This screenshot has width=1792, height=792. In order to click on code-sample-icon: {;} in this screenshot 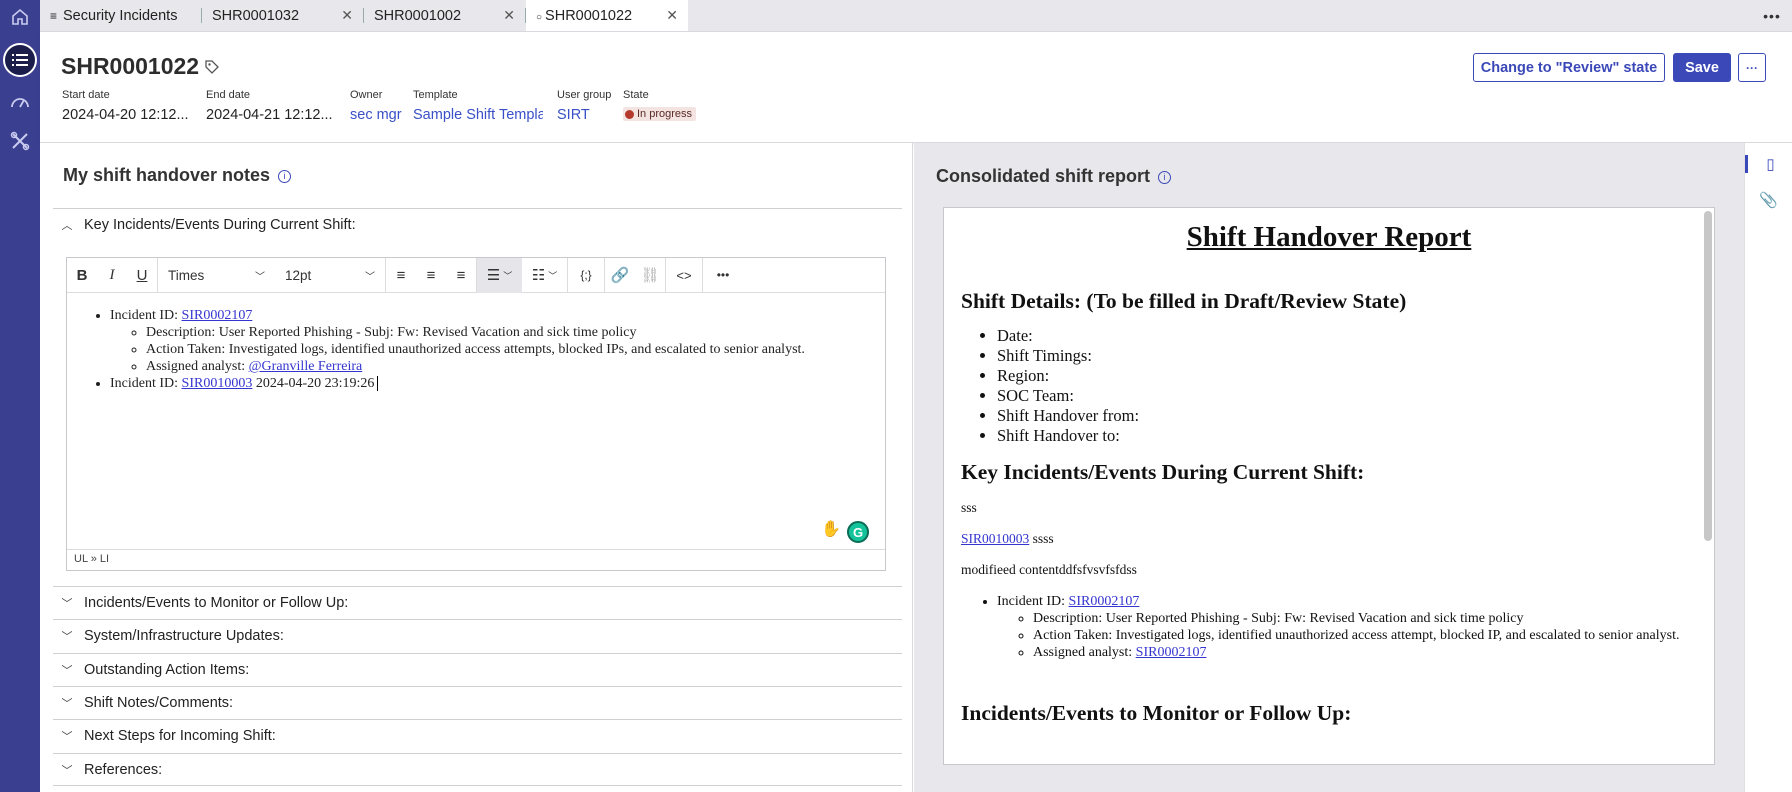, I will do `click(586, 275)`.